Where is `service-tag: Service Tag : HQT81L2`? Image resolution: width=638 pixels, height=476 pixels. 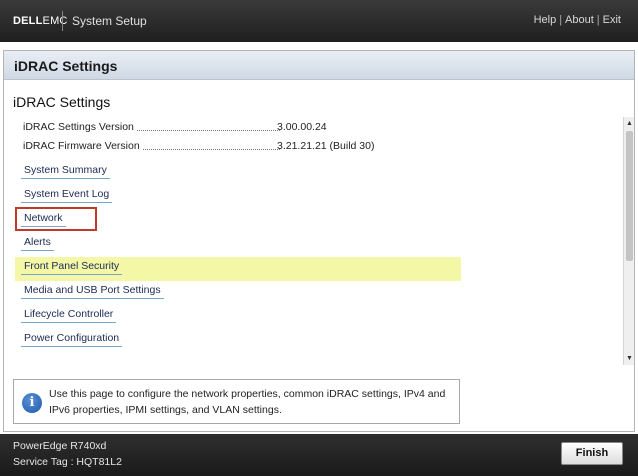 service-tag: Service Tag : HQT81L2 is located at coordinates (67, 462).